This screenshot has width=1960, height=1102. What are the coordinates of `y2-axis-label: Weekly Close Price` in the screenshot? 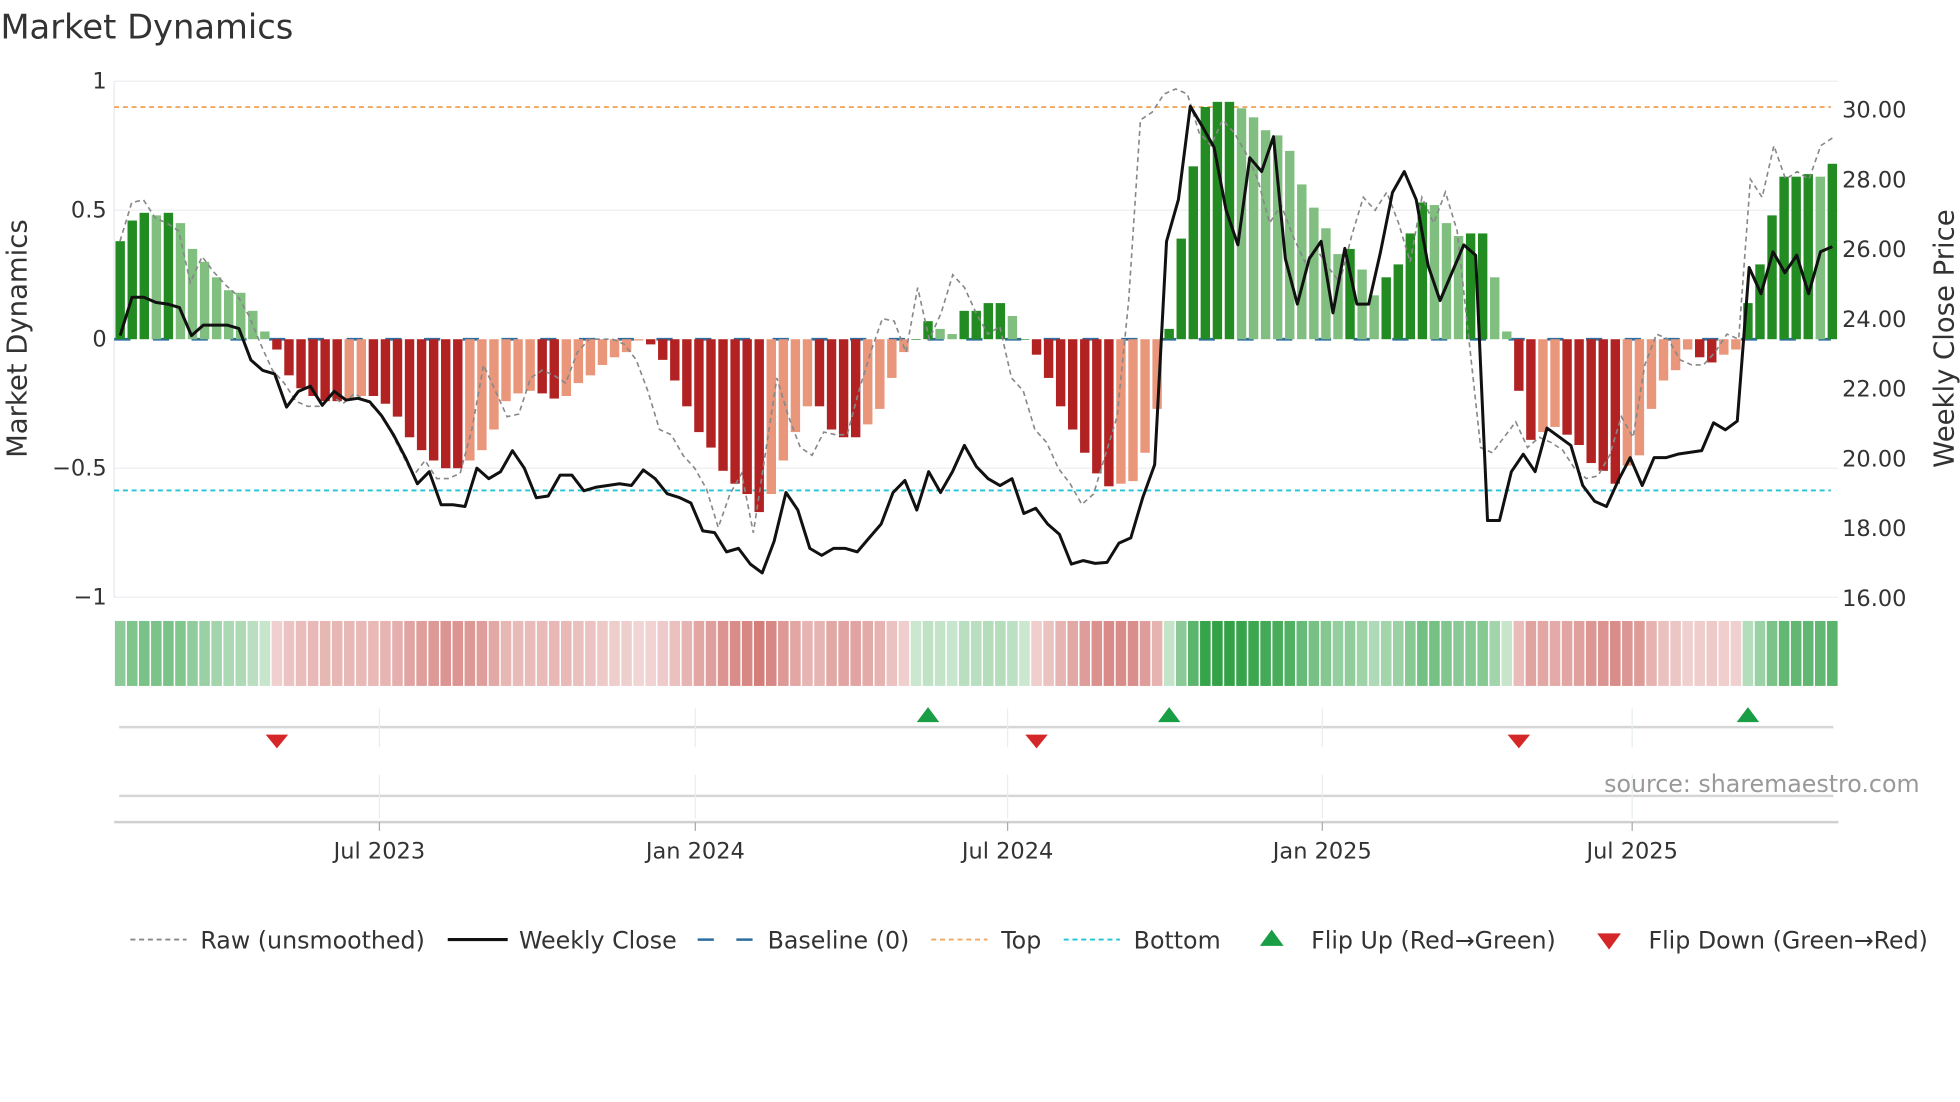 It's located at (1944, 338).